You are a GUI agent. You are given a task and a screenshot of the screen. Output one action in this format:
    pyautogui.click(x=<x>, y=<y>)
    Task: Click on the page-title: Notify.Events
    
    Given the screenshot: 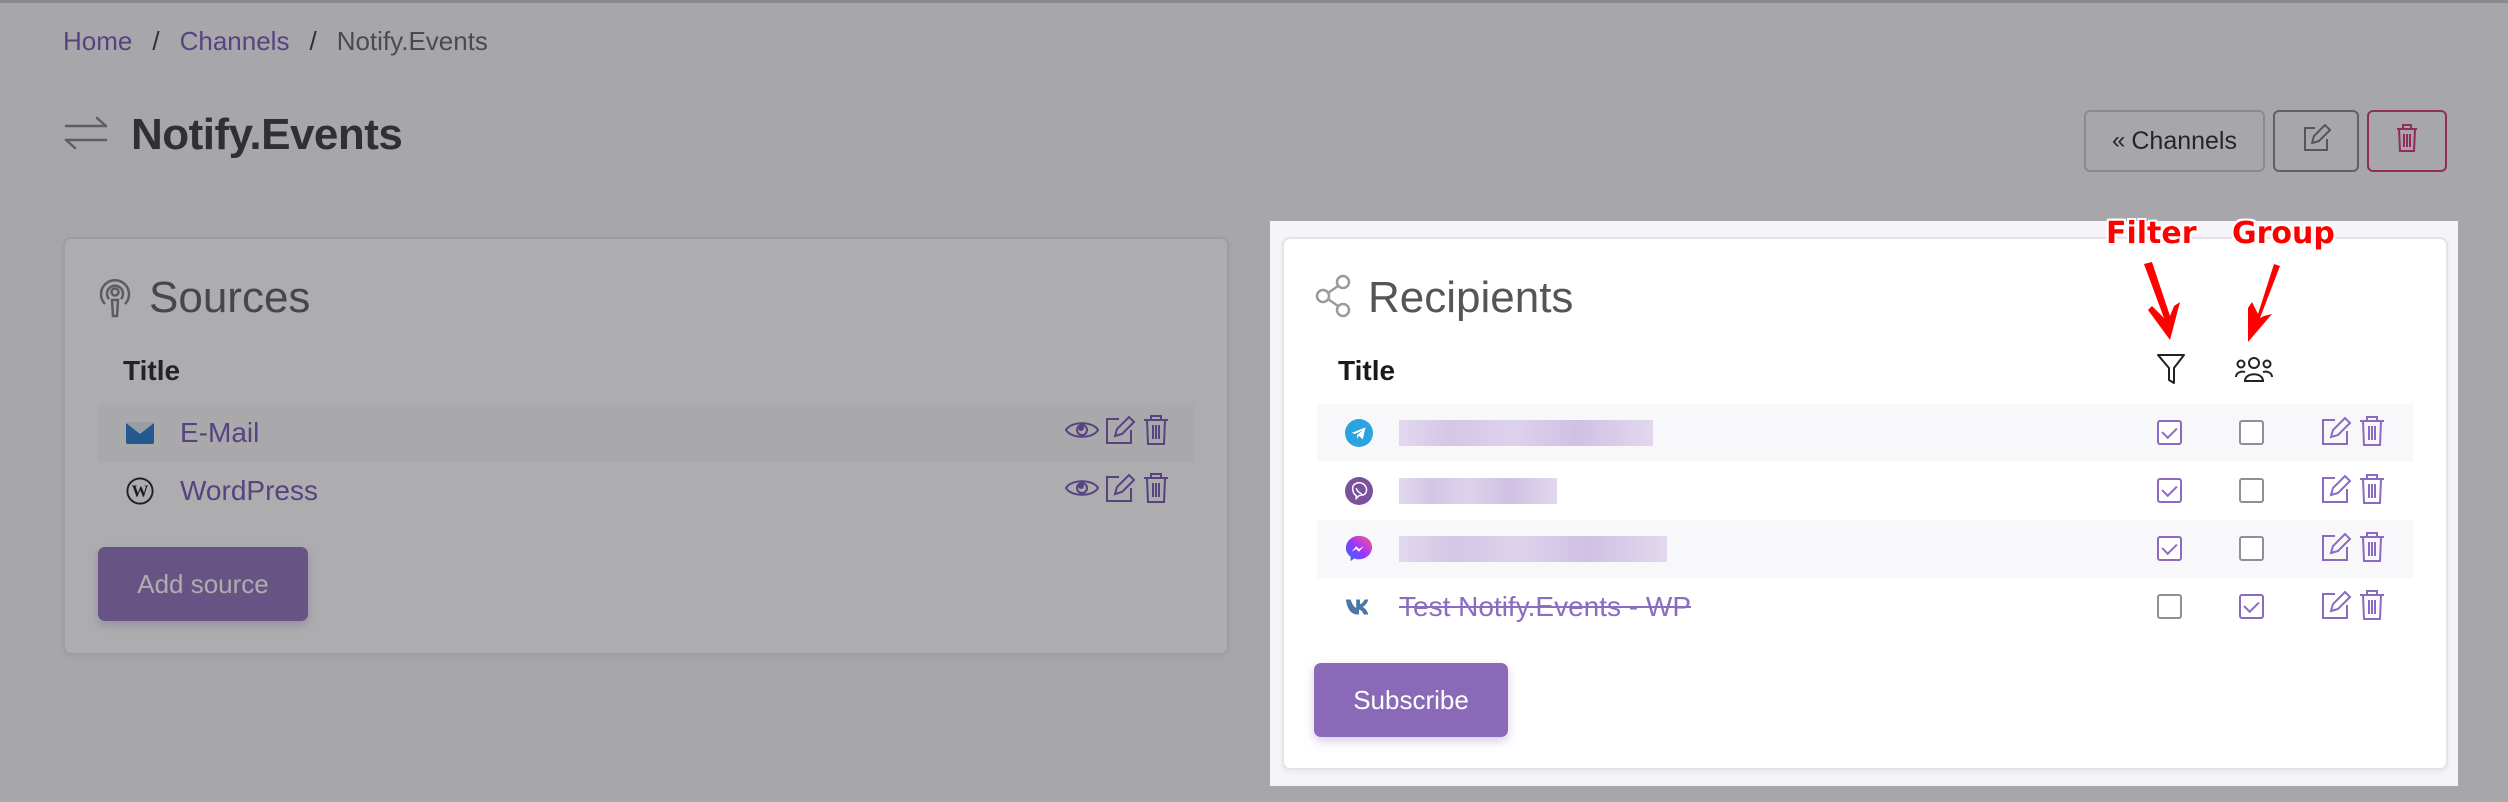 What is the action you would take?
    pyautogui.click(x=267, y=134)
    